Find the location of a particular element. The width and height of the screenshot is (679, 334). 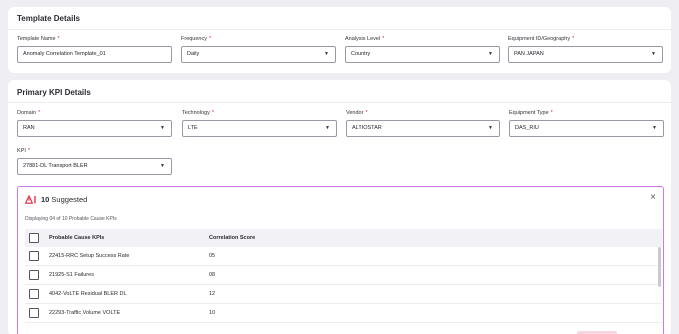

equipment-type-label: Equipment Type * is located at coordinates (531, 113).